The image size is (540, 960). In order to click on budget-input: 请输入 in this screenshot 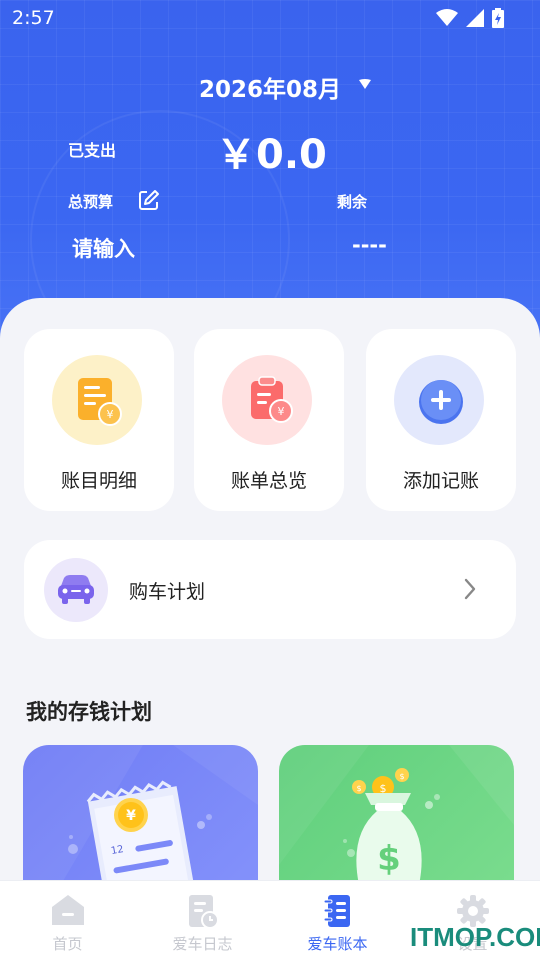, I will do `click(103, 248)`.